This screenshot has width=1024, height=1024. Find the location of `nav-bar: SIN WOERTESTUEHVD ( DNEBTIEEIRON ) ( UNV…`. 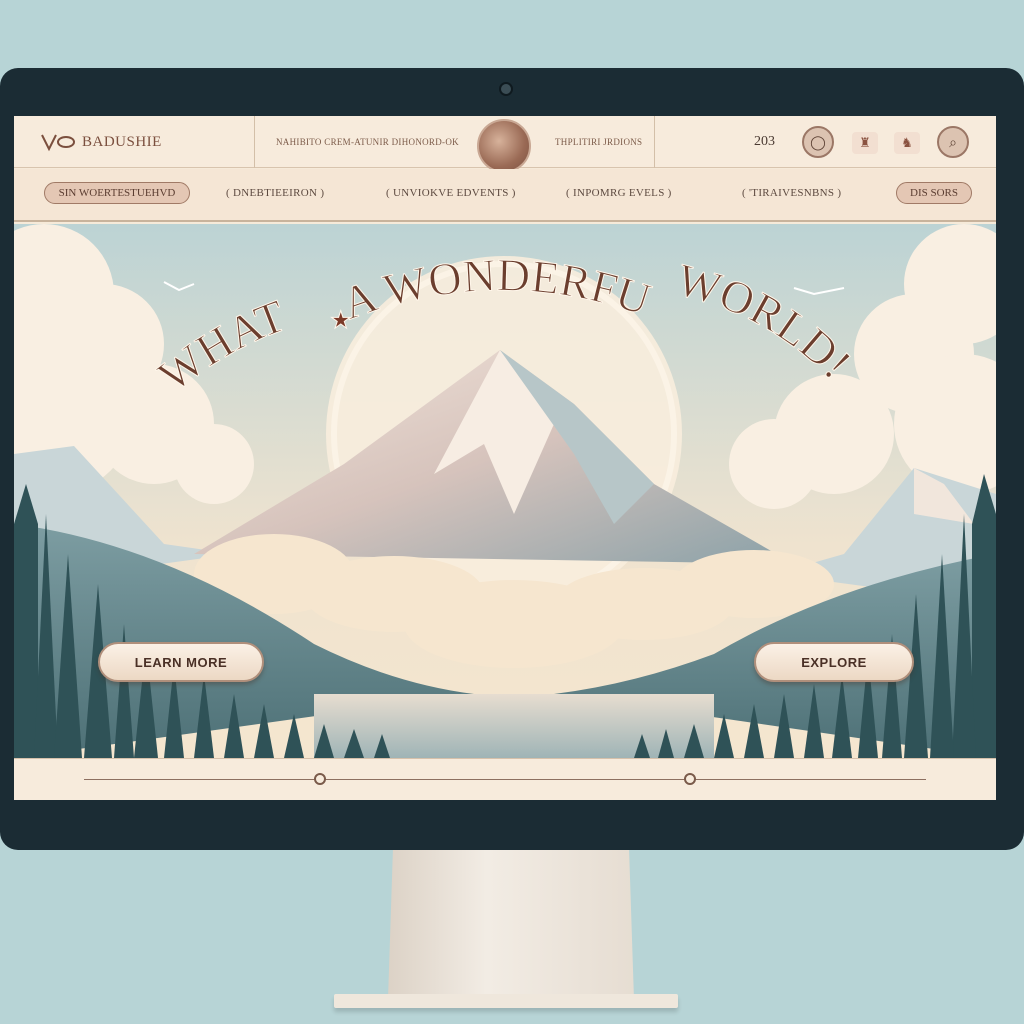

nav-bar: SIN WOERTESTUEHVD ( DNEBTIEEIRON ) ( UNV… is located at coordinates (505, 195).